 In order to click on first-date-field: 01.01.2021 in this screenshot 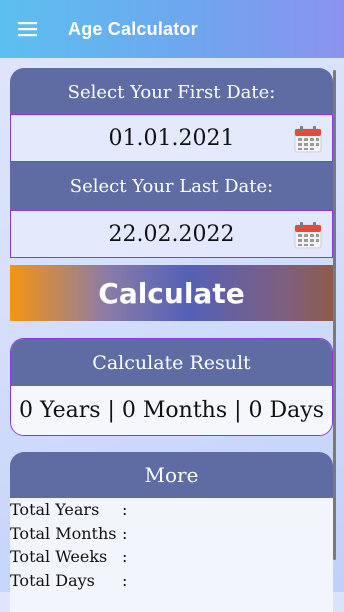, I will do `click(171, 138)`.